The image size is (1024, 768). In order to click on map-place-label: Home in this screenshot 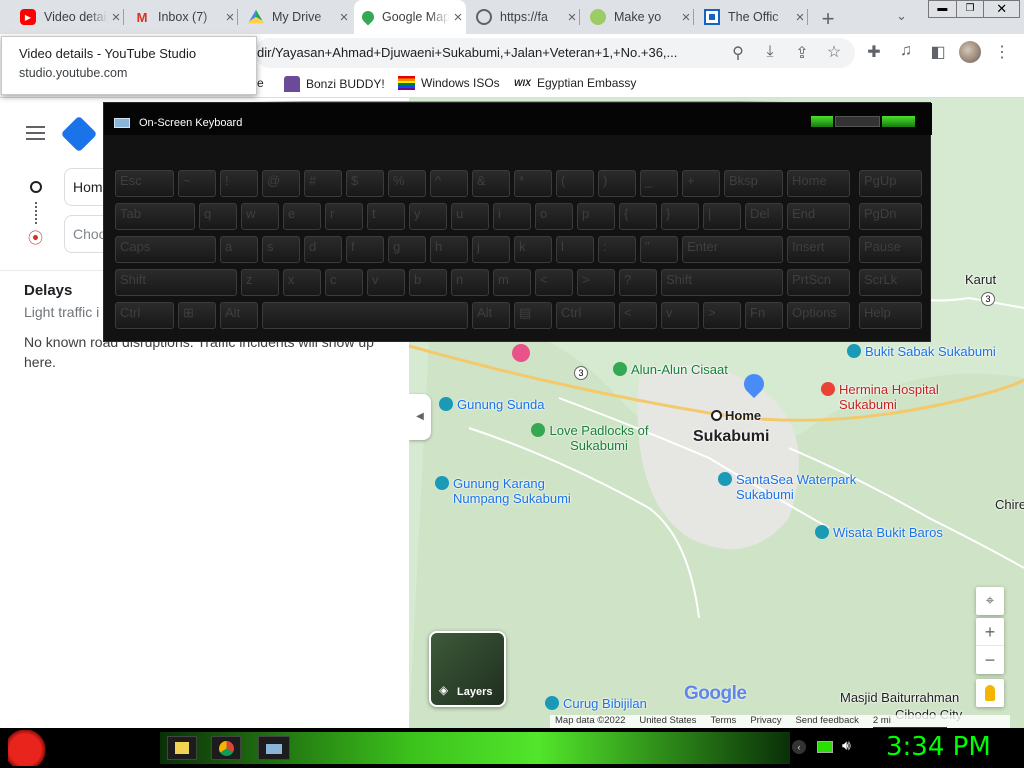, I will do `click(743, 415)`.